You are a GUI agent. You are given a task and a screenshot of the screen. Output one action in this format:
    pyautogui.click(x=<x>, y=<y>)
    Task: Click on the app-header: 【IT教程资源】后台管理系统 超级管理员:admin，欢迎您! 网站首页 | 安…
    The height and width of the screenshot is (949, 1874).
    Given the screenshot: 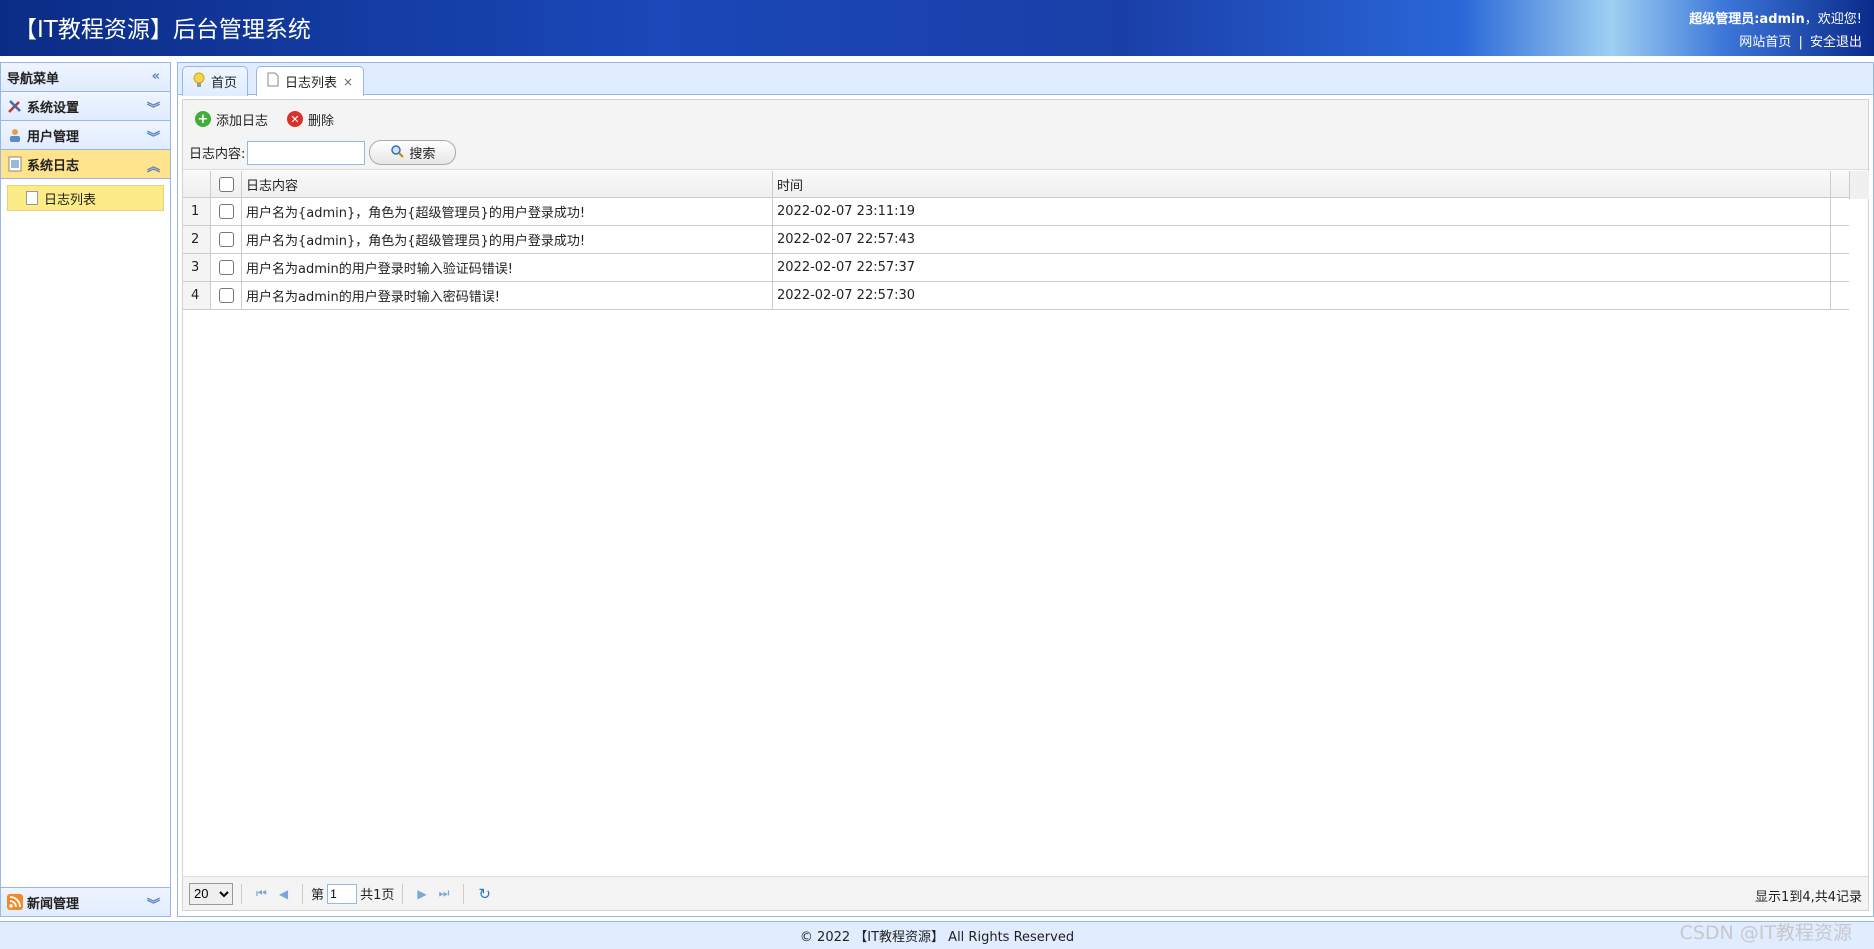 What is the action you would take?
    pyautogui.click(x=937, y=28)
    